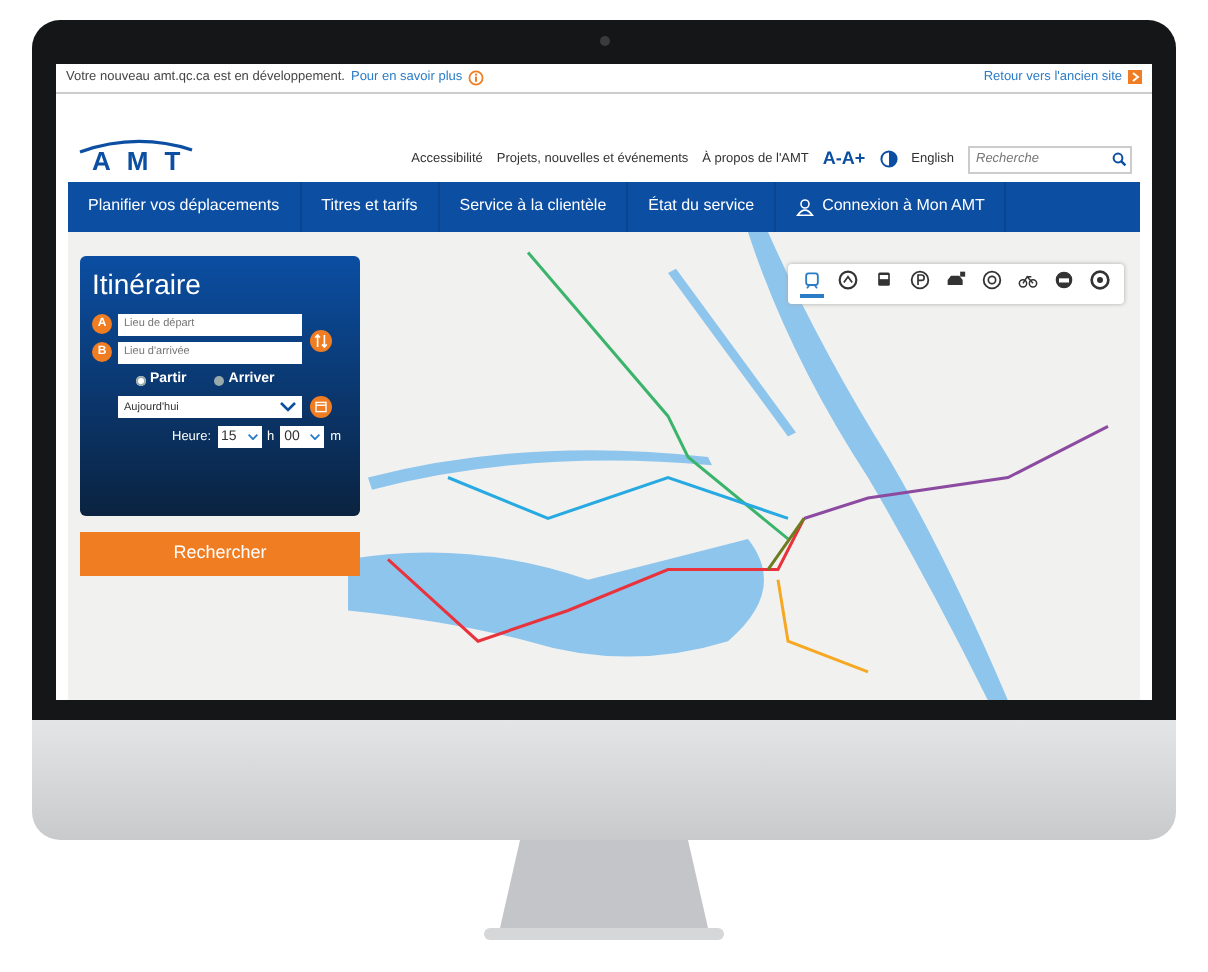 This screenshot has width=1208, height=972. What do you see at coordinates (844, 159) in the screenshot?
I see `font-size-control: A-A+` at bounding box center [844, 159].